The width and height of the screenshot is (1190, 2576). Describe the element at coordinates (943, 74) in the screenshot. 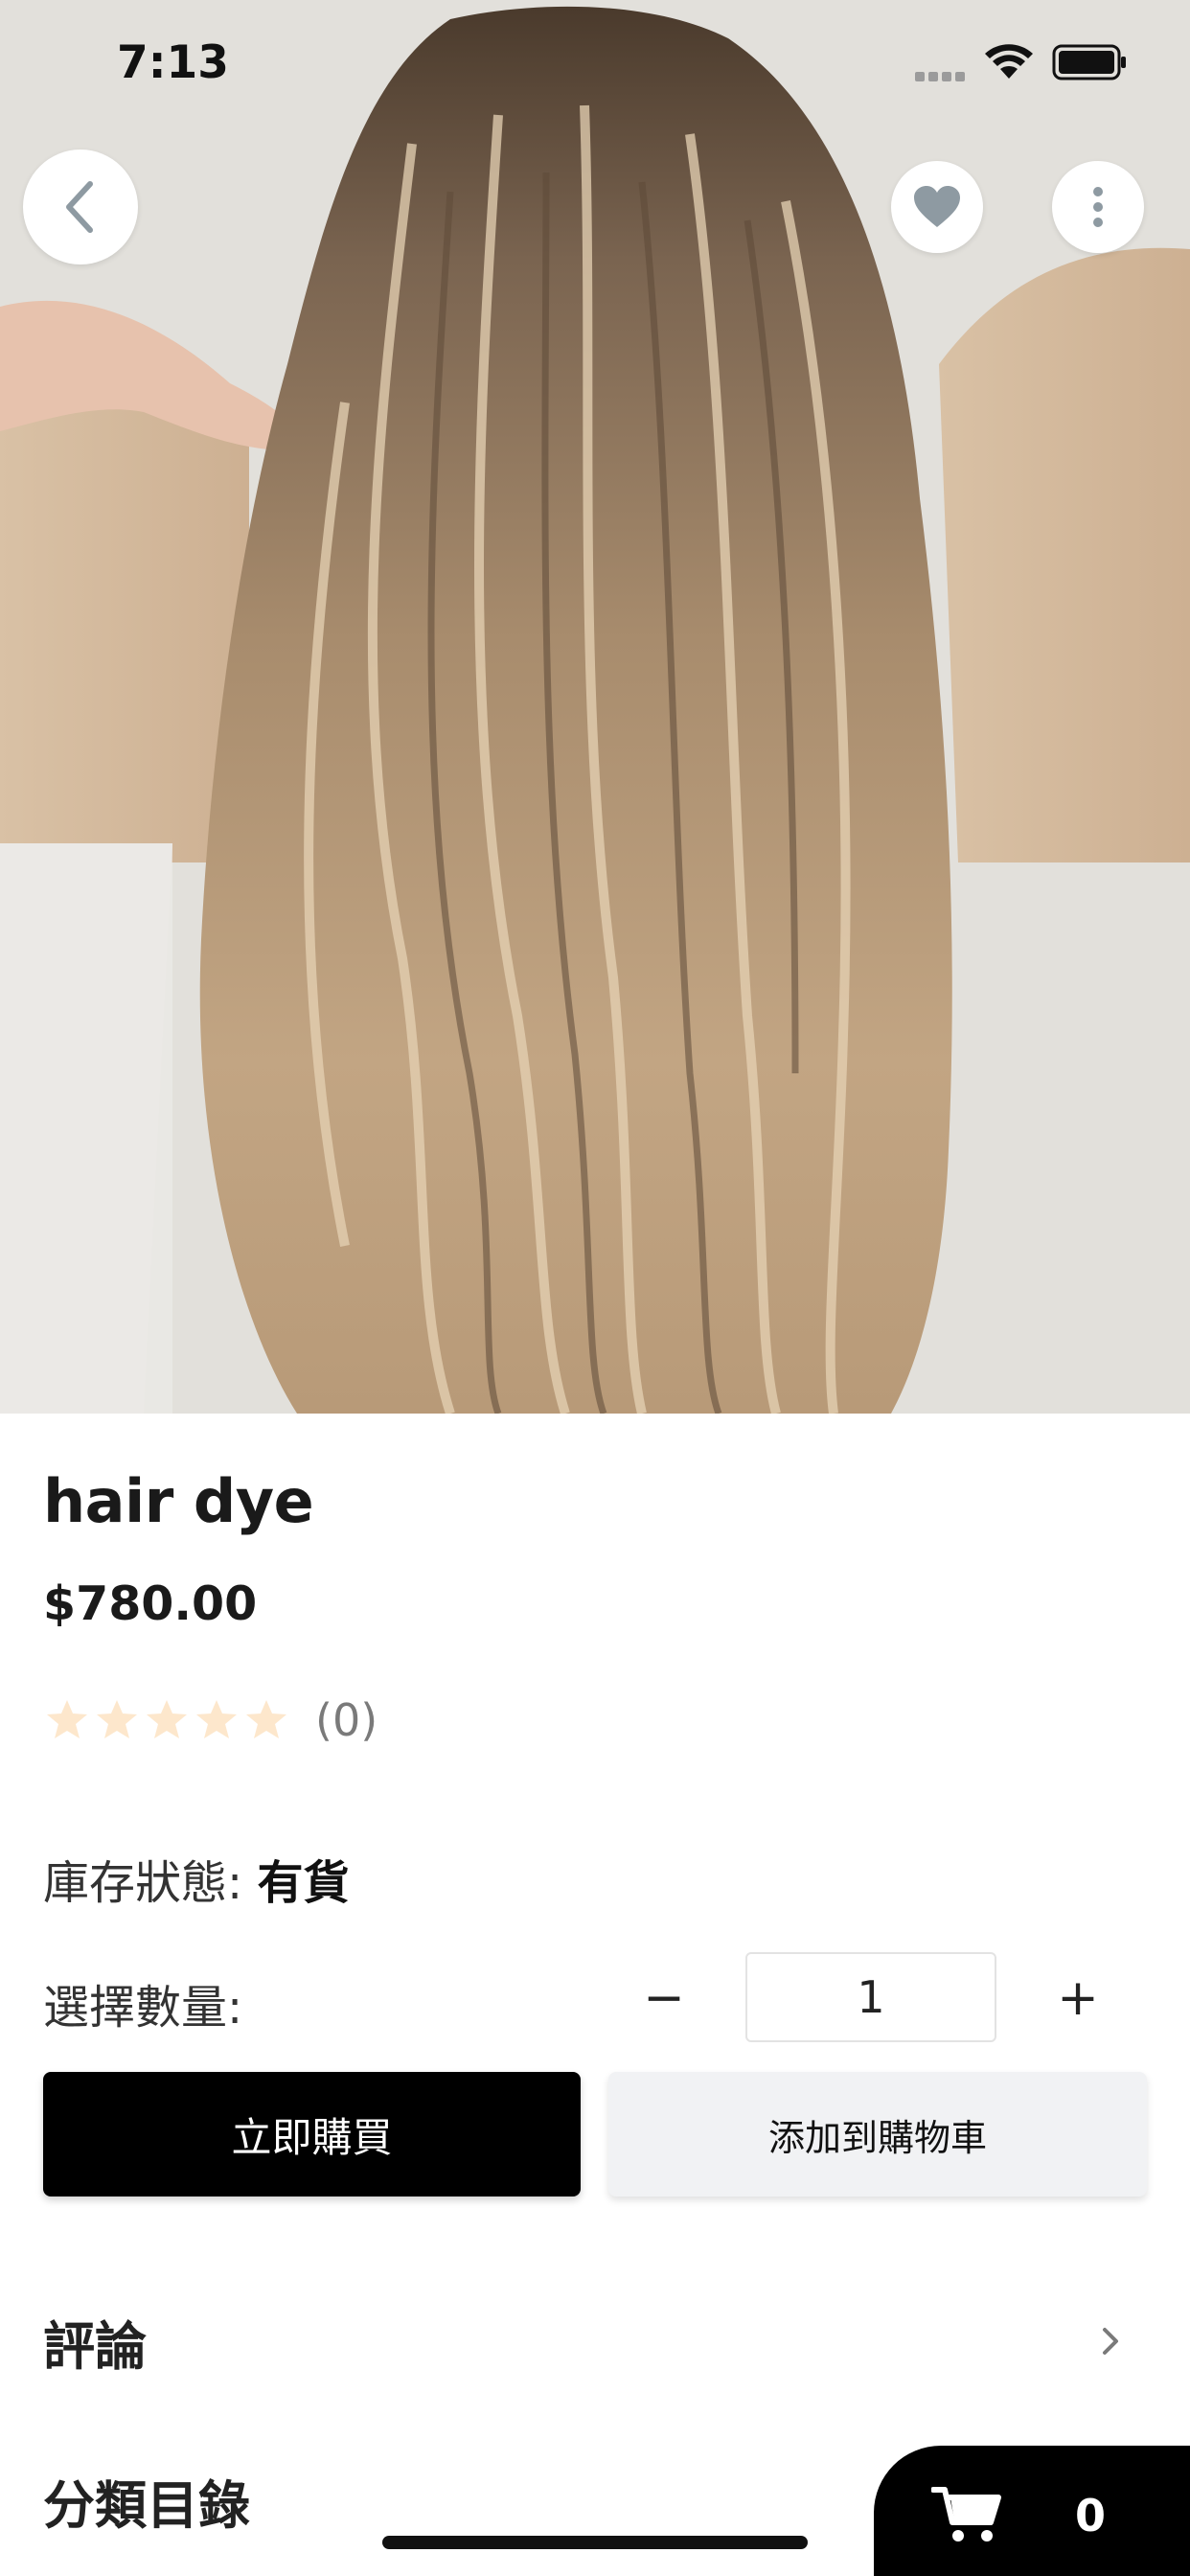

I see `cellular-signal-icon` at that location.